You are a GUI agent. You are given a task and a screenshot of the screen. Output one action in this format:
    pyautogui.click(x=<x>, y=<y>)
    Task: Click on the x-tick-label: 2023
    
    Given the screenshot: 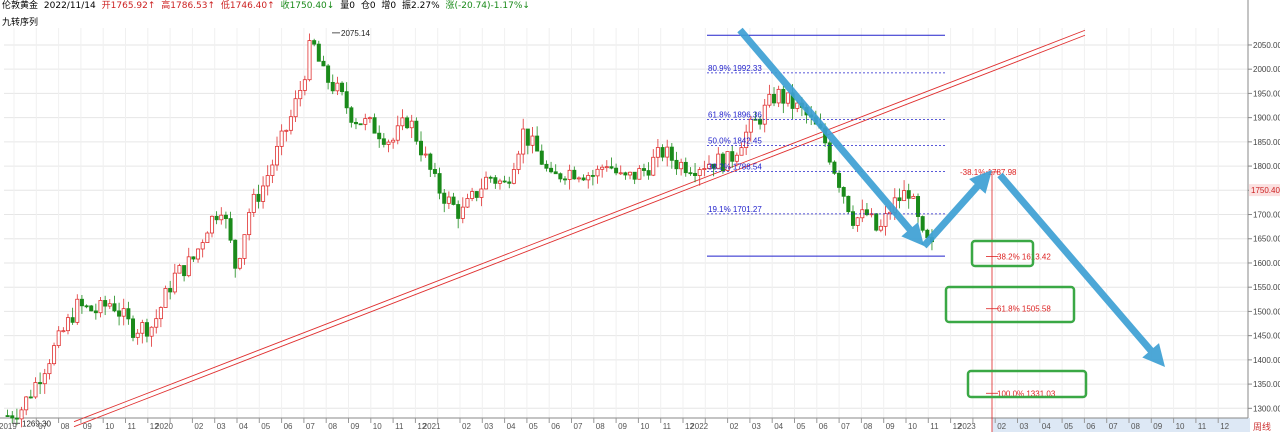 What is the action you would take?
    pyautogui.click(x=967, y=426)
    